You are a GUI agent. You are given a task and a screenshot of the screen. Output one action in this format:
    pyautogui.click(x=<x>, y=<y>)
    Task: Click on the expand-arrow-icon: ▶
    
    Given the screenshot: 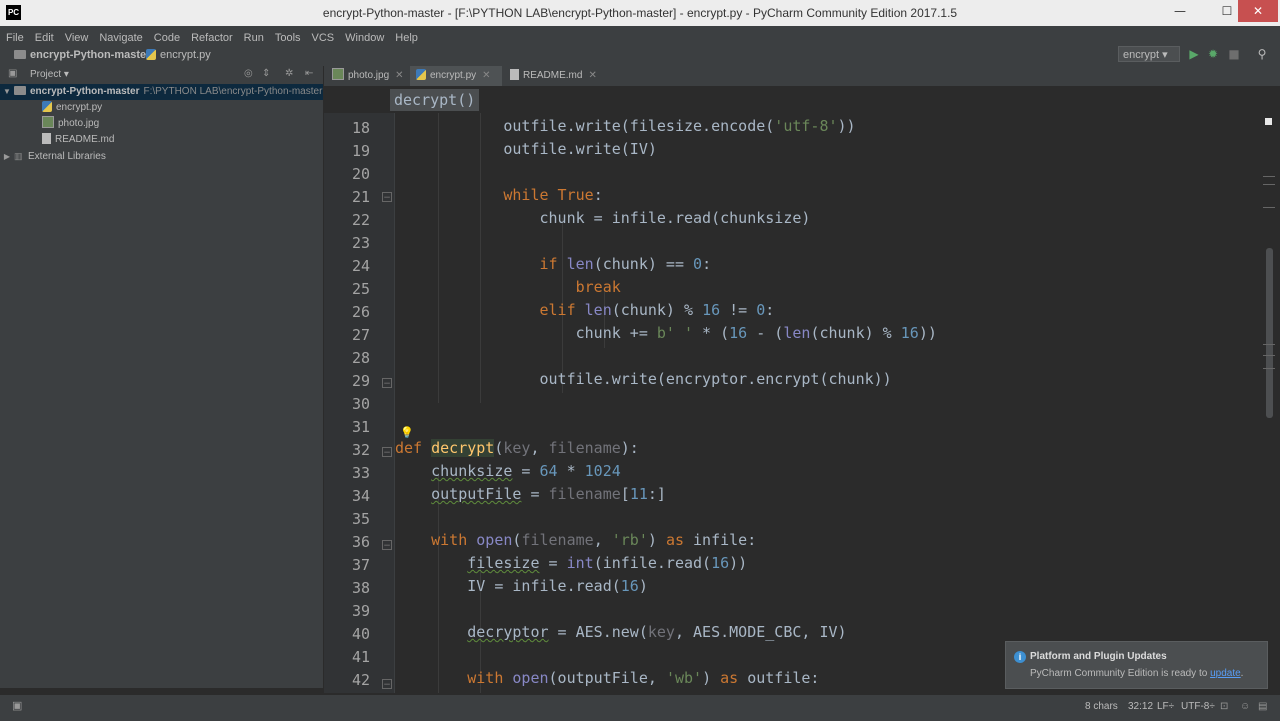 What is the action you would take?
    pyautogui.click(x=7, y=157)
    